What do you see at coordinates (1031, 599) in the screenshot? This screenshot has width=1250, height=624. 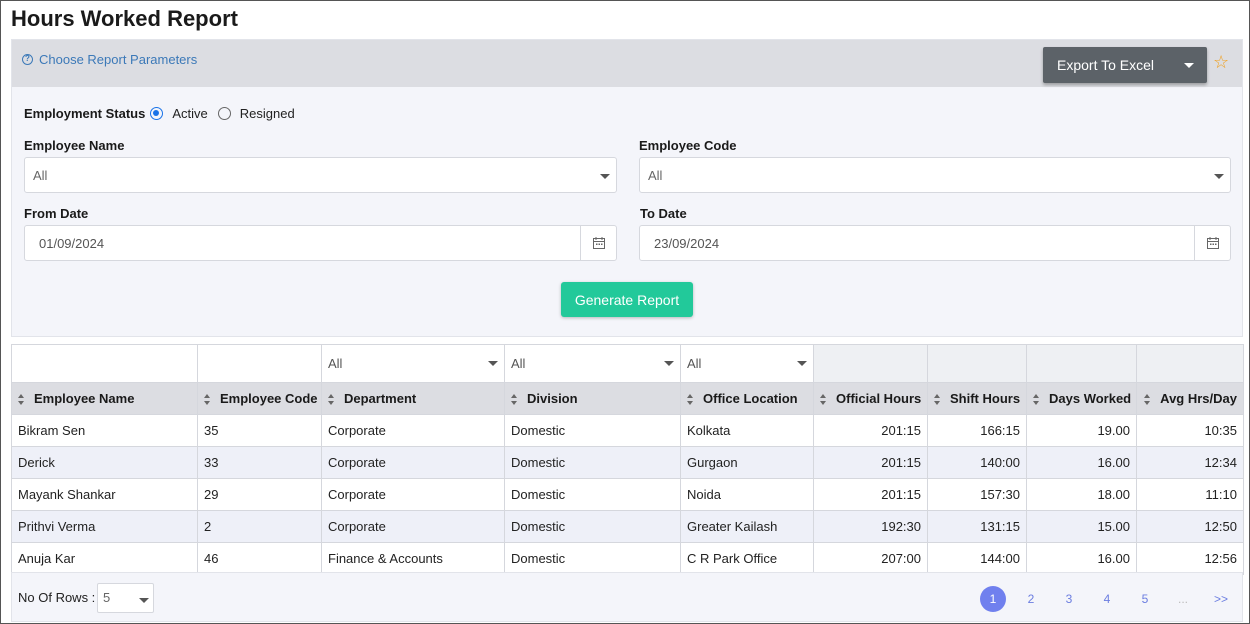 I see `pagination-page-2: 2` at bounding box center [1031, 599].